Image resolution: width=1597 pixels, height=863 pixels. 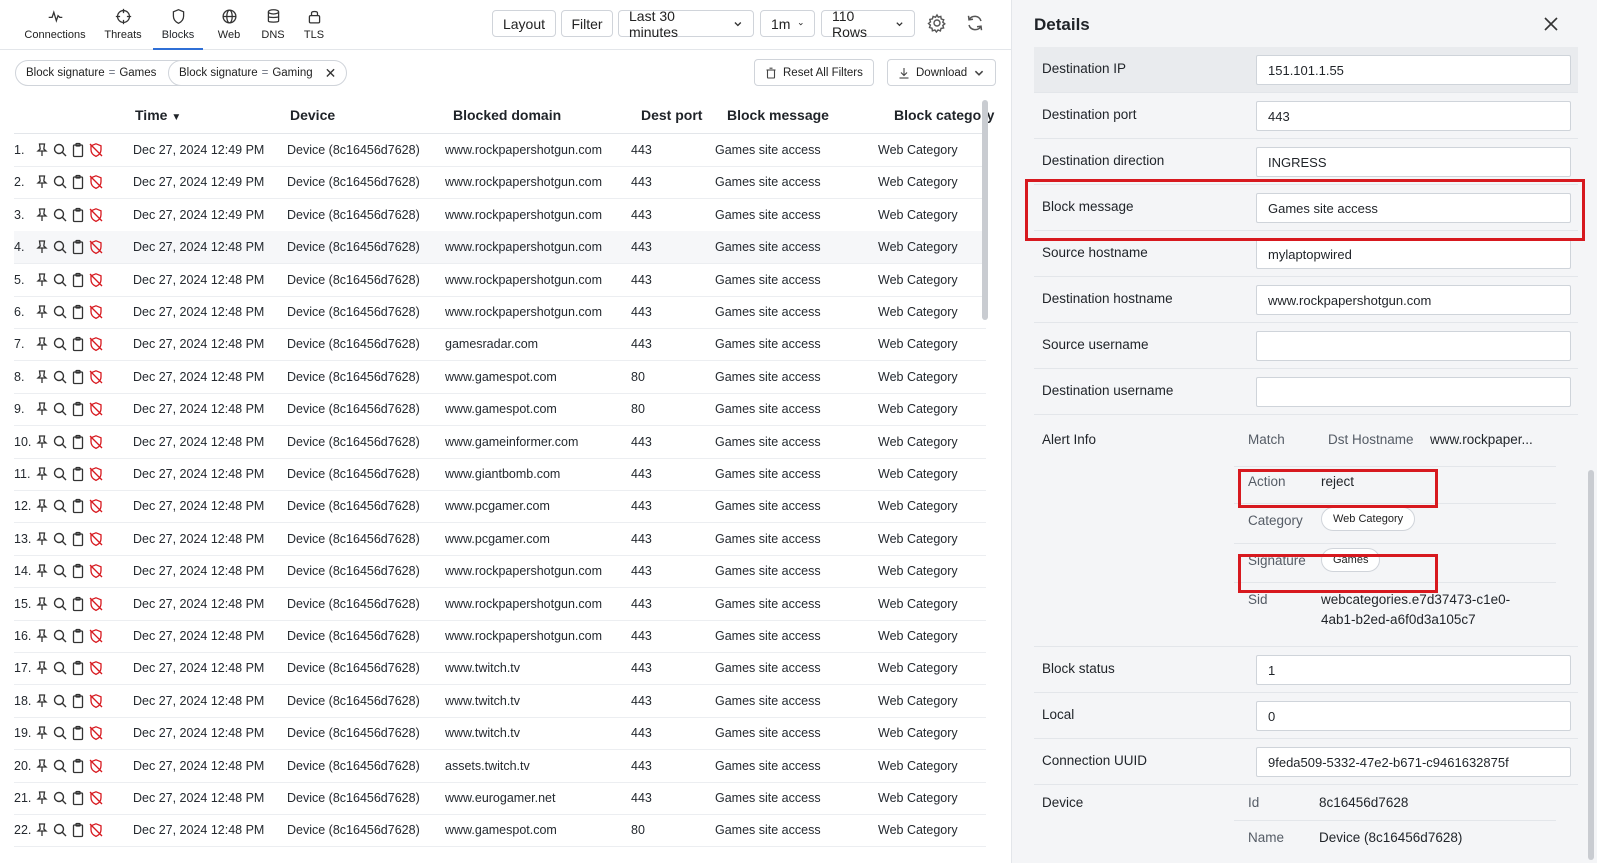 What do you see at coordinates (1413, 254) in the screenshot?
I see `detail-value-field: mylaptopwired` at bounding box center [1413, 254].